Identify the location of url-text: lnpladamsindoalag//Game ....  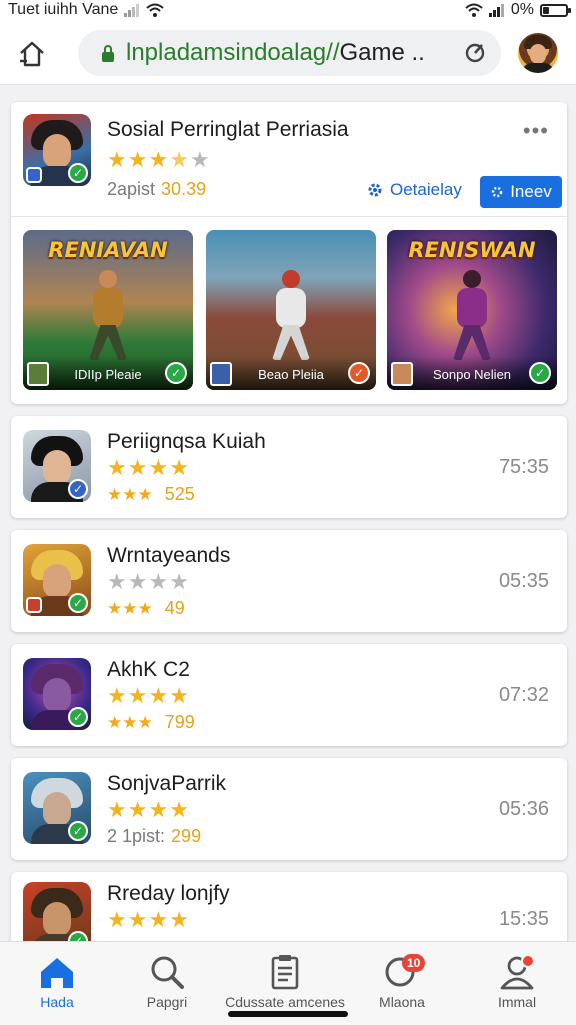
(276, 53).